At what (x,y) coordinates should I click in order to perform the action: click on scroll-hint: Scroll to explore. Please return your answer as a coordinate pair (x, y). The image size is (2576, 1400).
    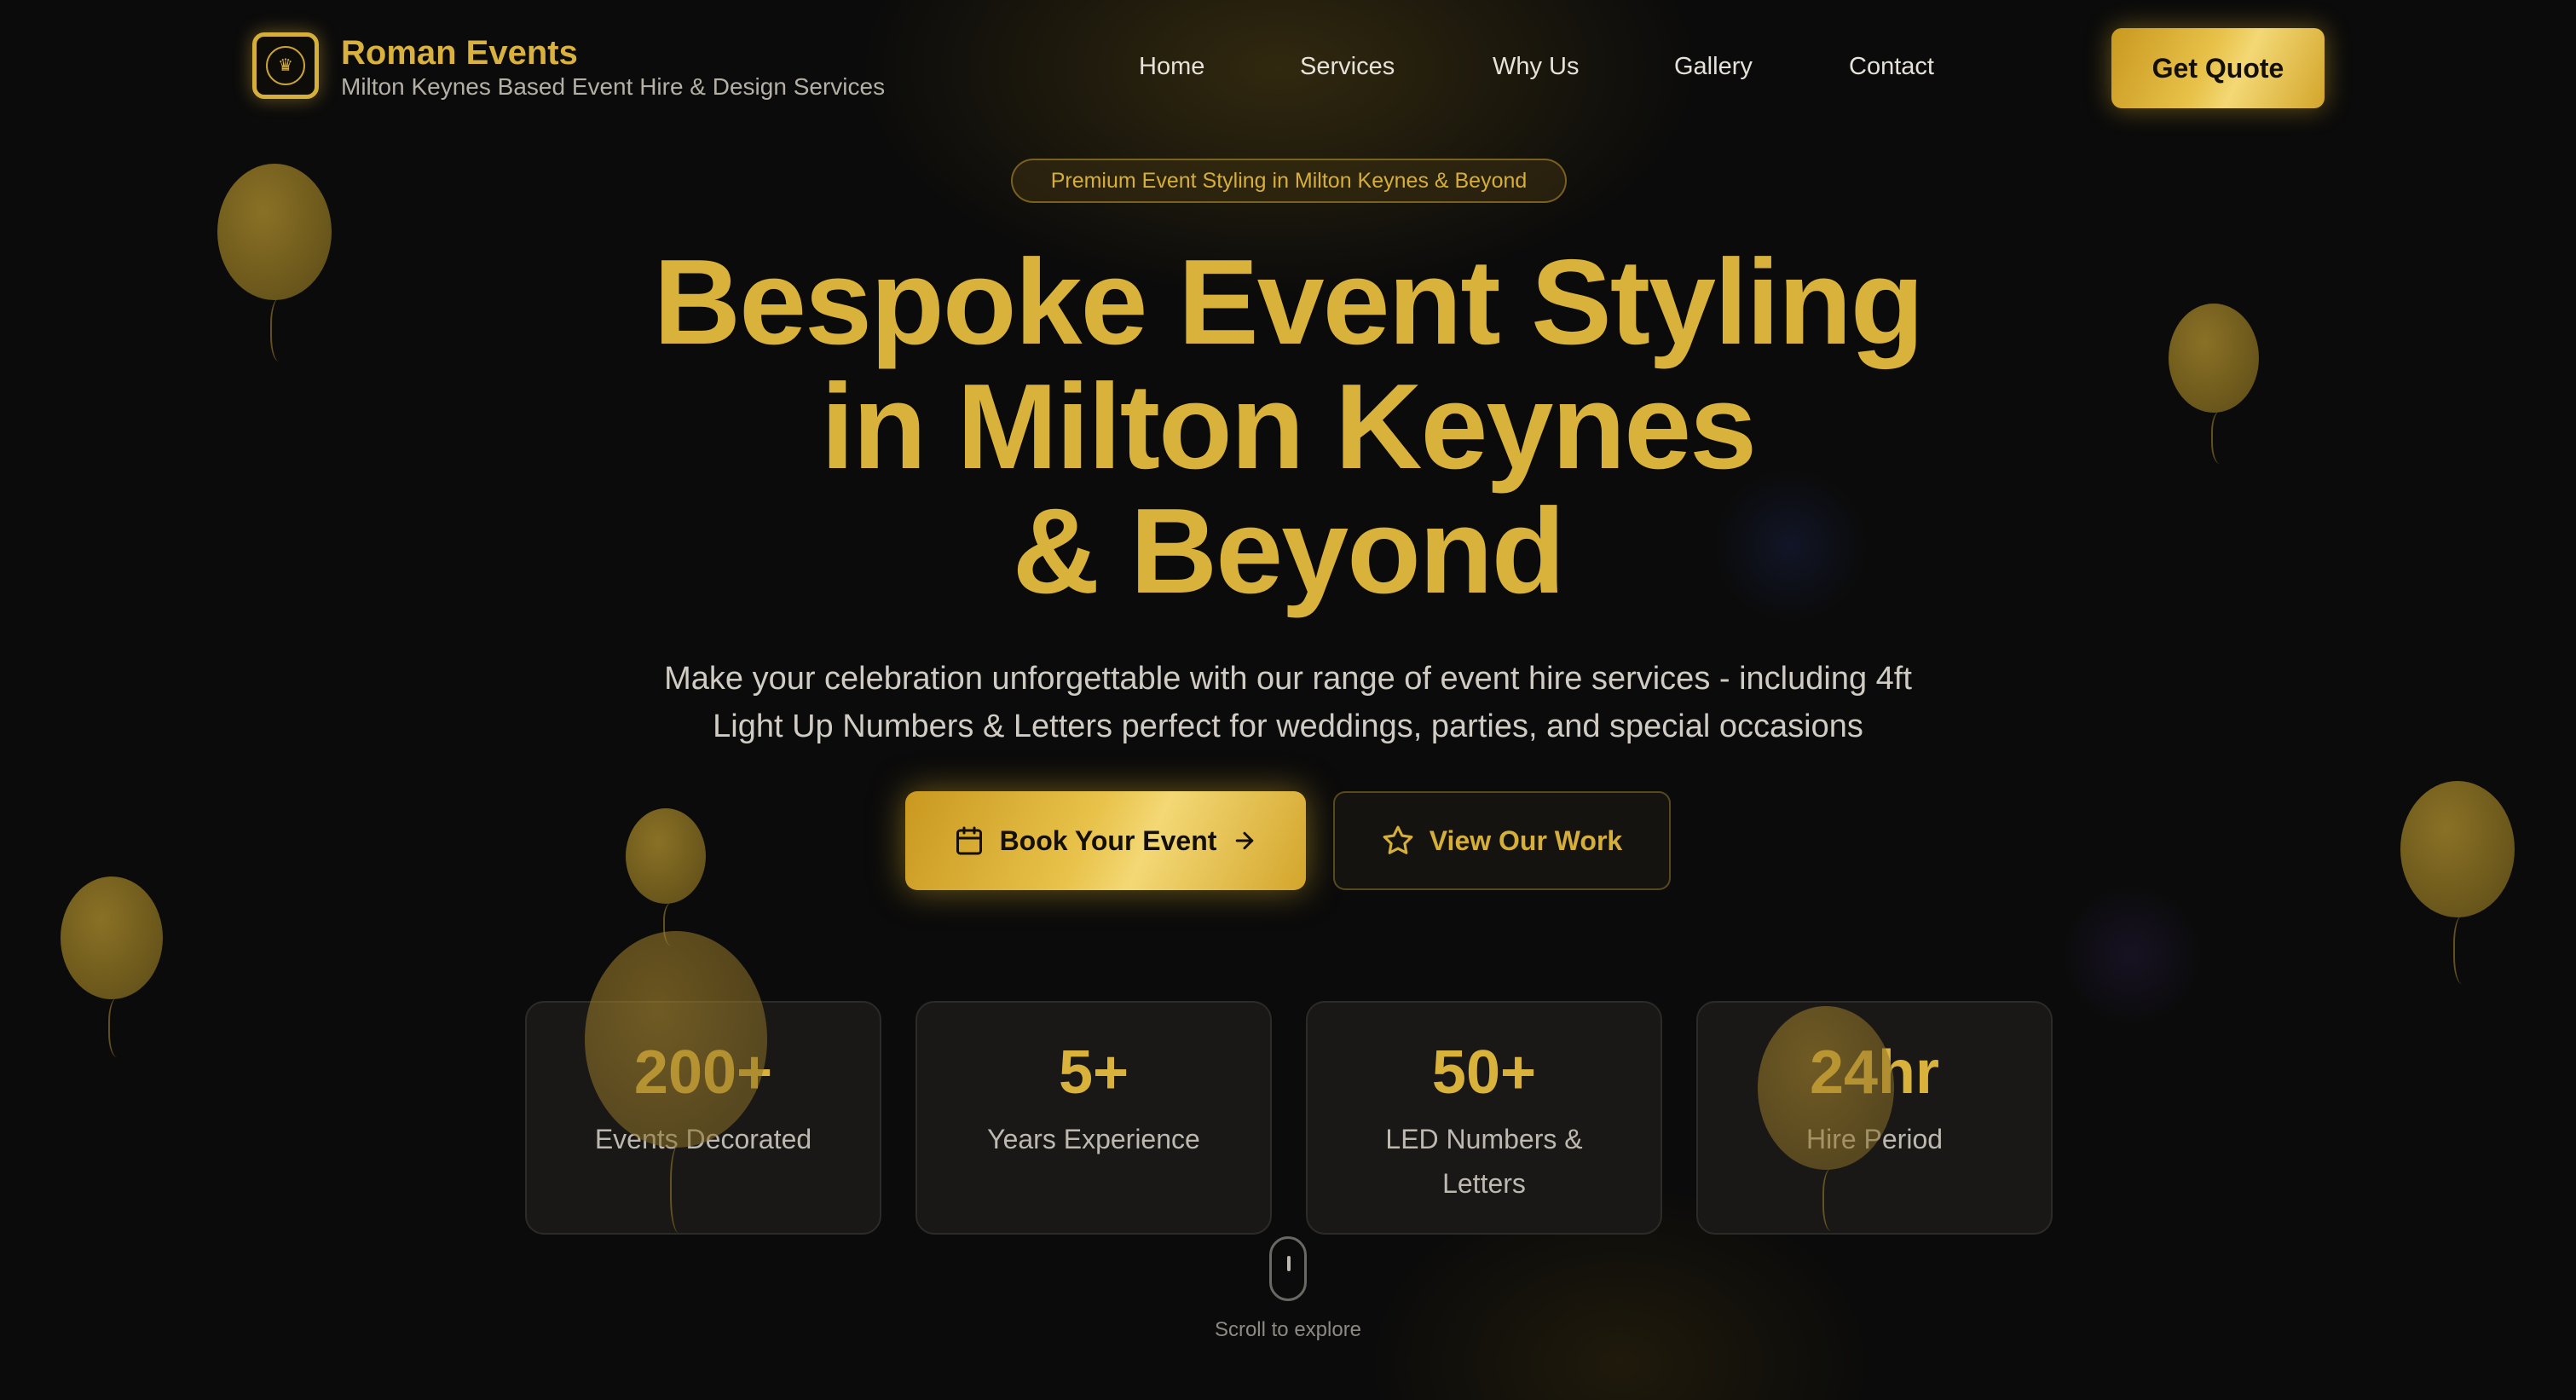
    Looking at the image, I should click on (1288, 1329).